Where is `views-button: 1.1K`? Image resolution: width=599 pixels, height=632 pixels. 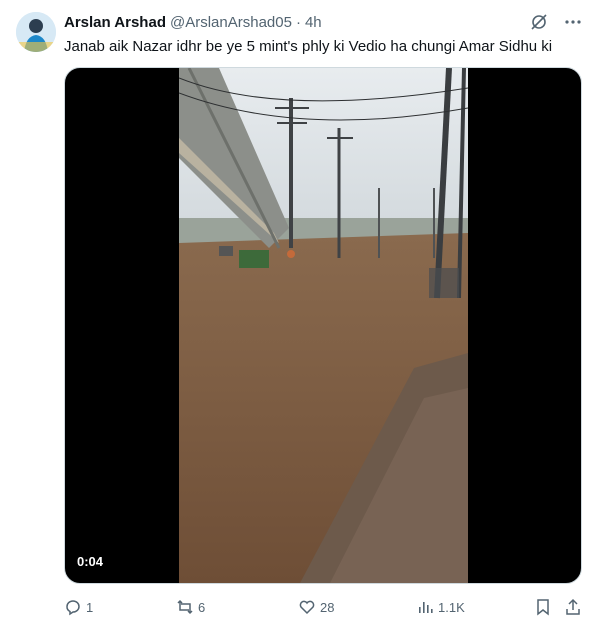 views-button: 1.1K is located at coordinates (440, 607).